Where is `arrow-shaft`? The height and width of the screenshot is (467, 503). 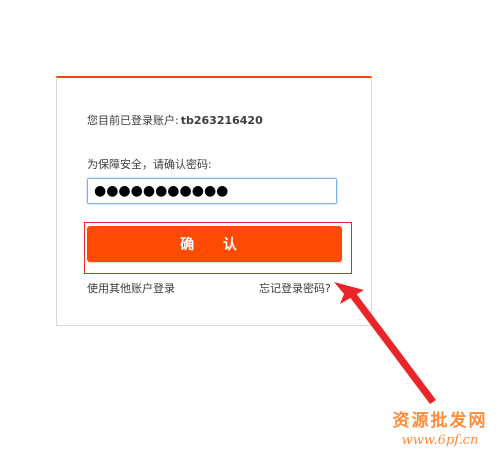
arrow-shaft is located at coordinates (391, 346).